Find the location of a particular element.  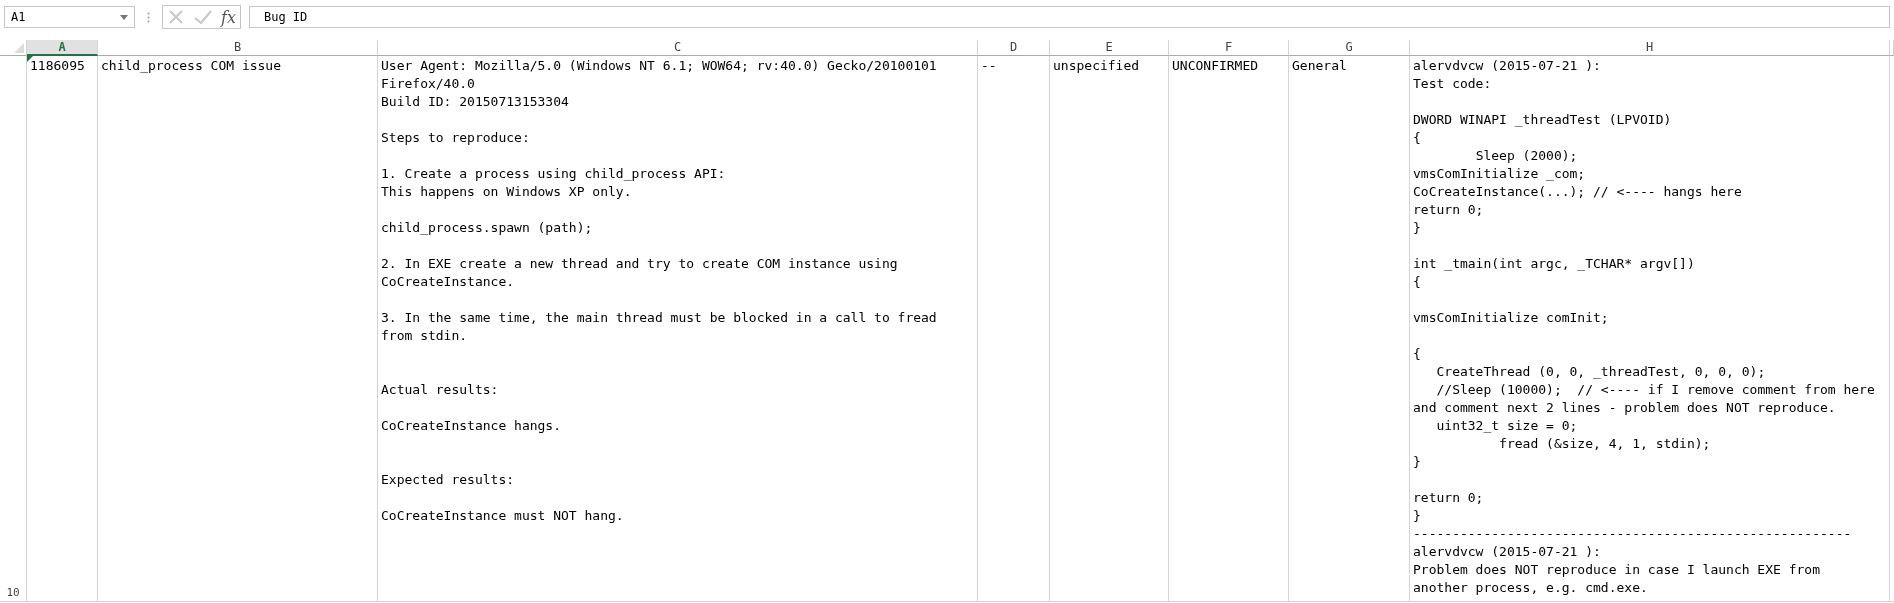

insert-function-button: fx is located at coordinates (228, 17).